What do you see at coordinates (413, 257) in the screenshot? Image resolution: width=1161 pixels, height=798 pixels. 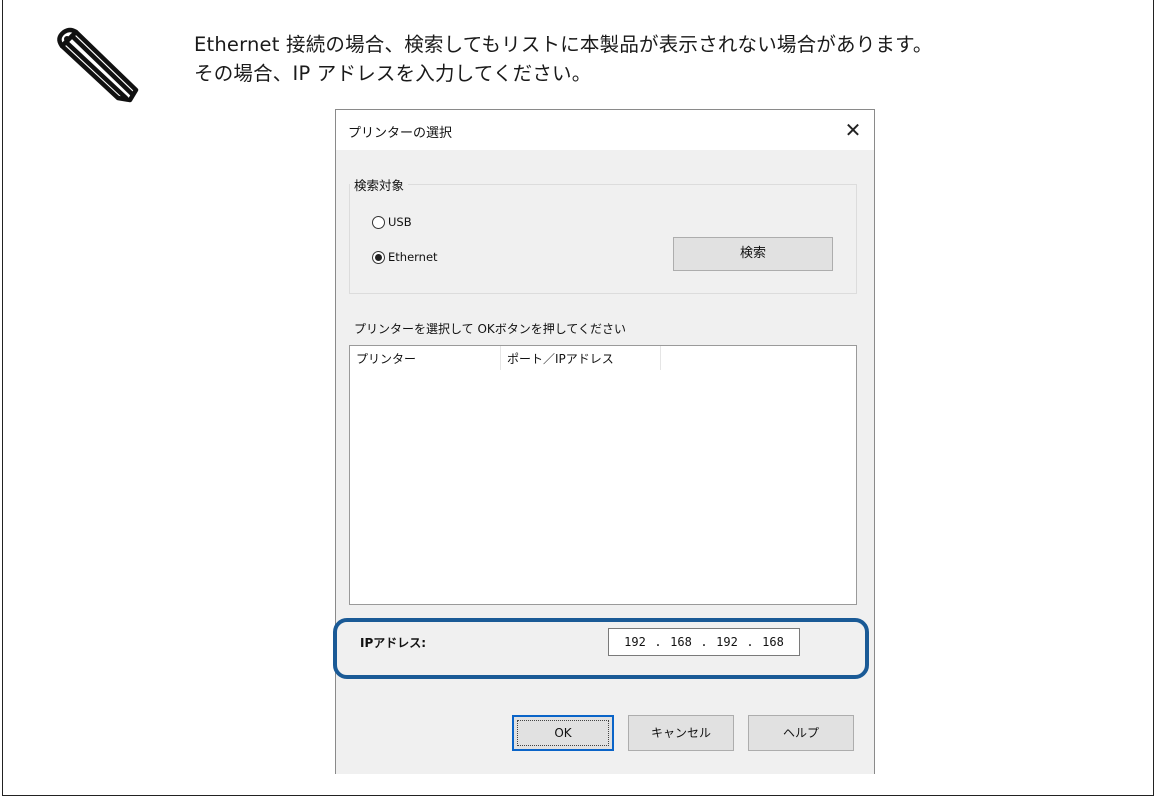 I see `ethernet-radio-label: Ethernet` at bounding box center [413, 257].